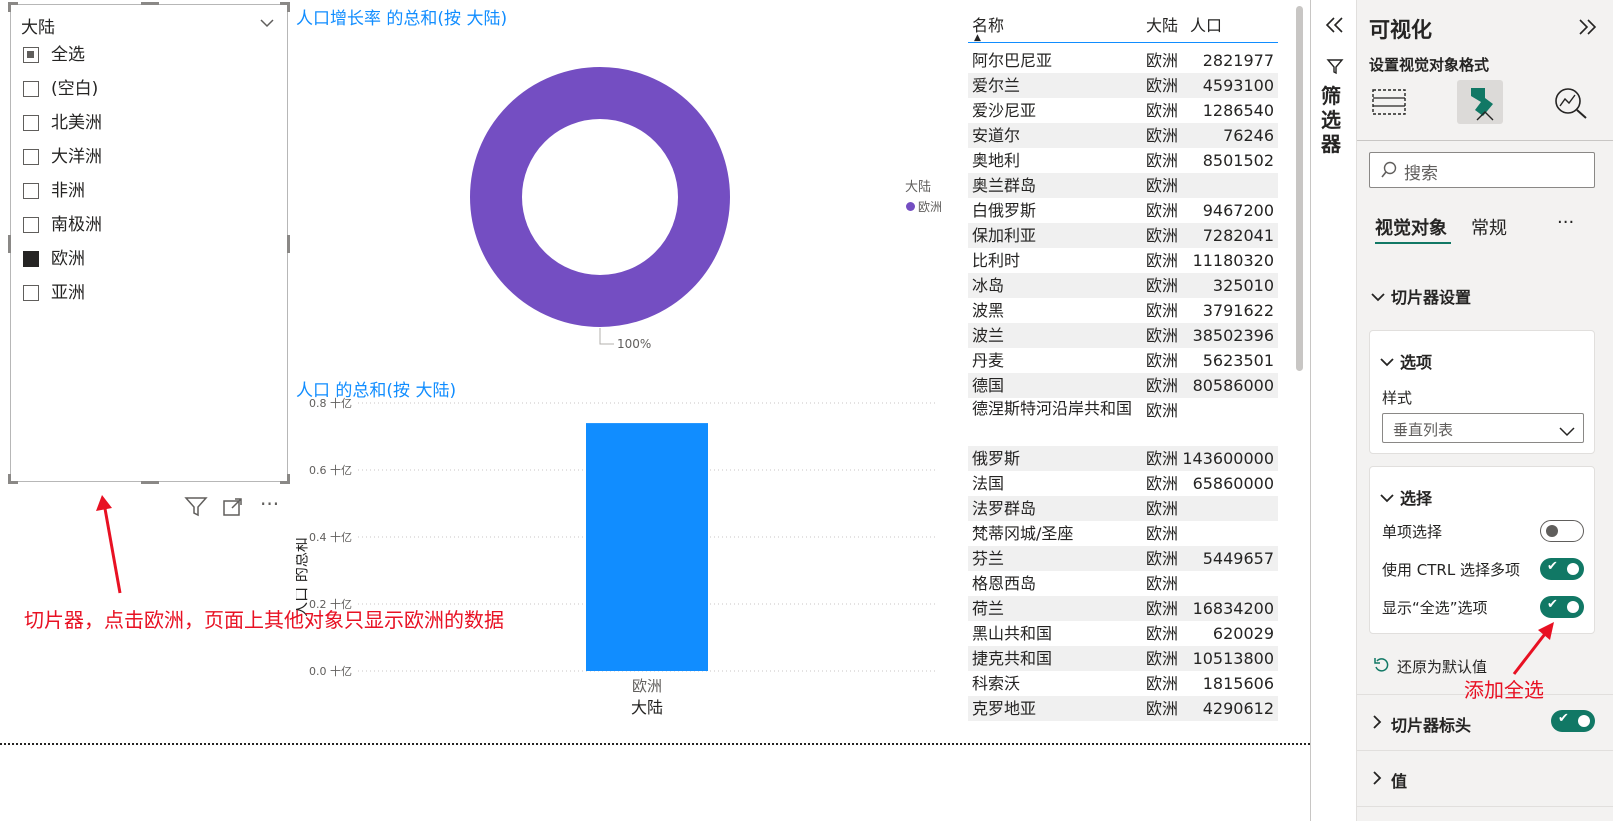  What do you see at coordinates (1587, 29) in the screenshot?
I see `collapse-right-icon` at bounding box center [1587, 29].